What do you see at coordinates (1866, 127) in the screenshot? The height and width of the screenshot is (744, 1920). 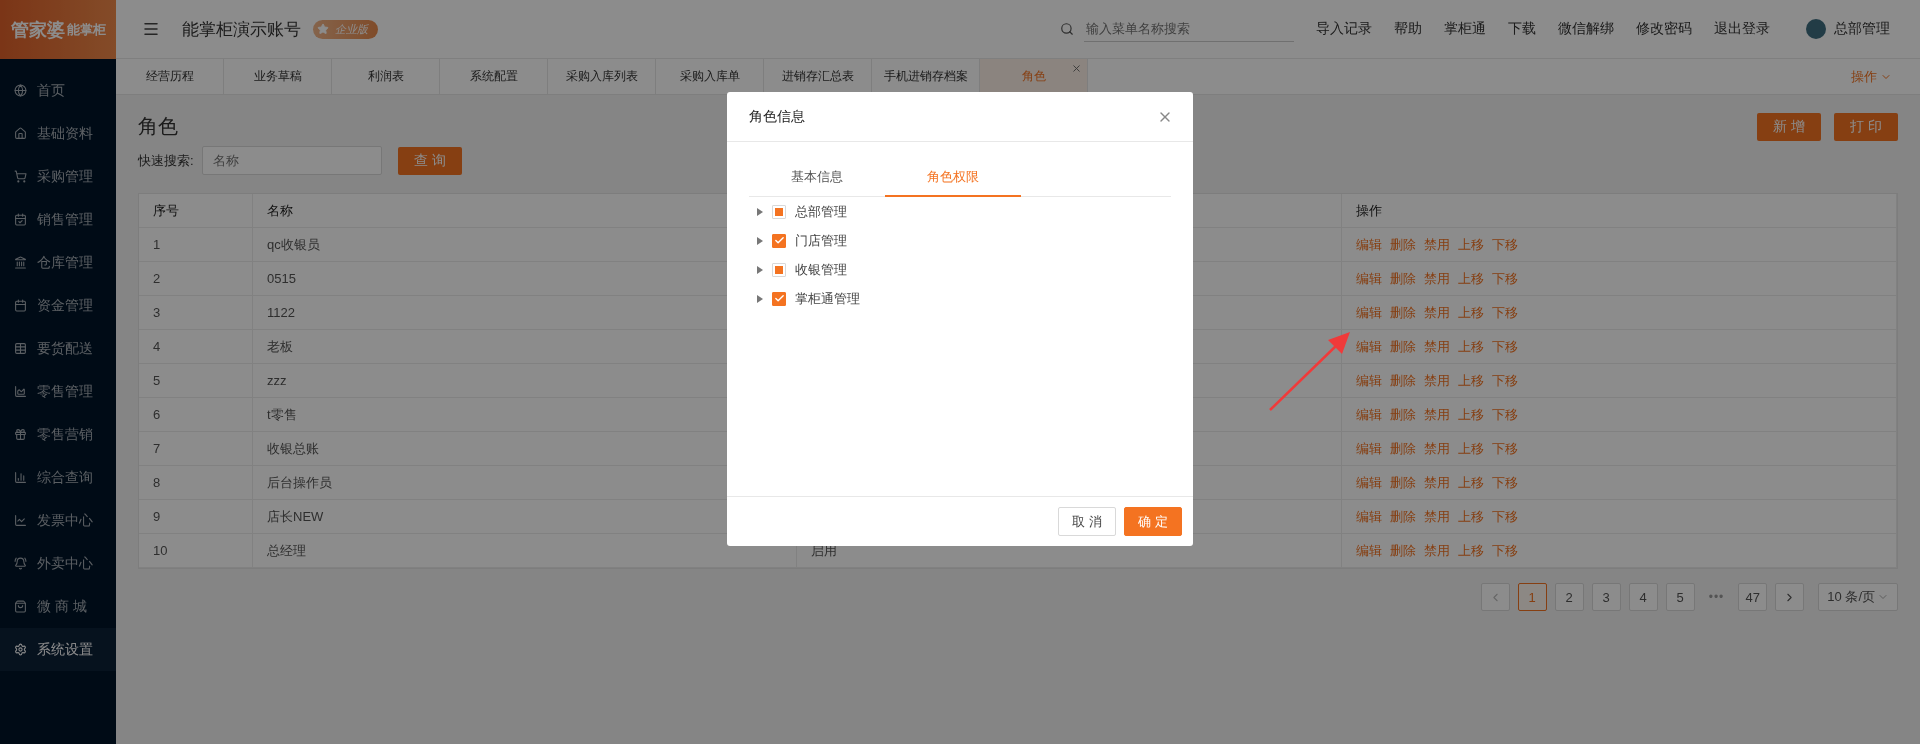 I see `toolbar-button: 打 印` at bounding box center [1866, 127].